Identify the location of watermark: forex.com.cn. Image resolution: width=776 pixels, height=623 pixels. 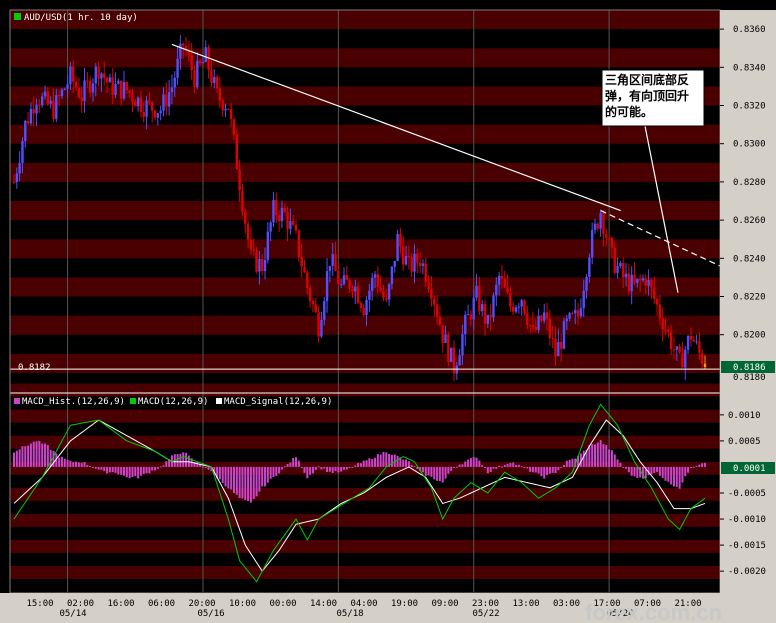
(653, 611).